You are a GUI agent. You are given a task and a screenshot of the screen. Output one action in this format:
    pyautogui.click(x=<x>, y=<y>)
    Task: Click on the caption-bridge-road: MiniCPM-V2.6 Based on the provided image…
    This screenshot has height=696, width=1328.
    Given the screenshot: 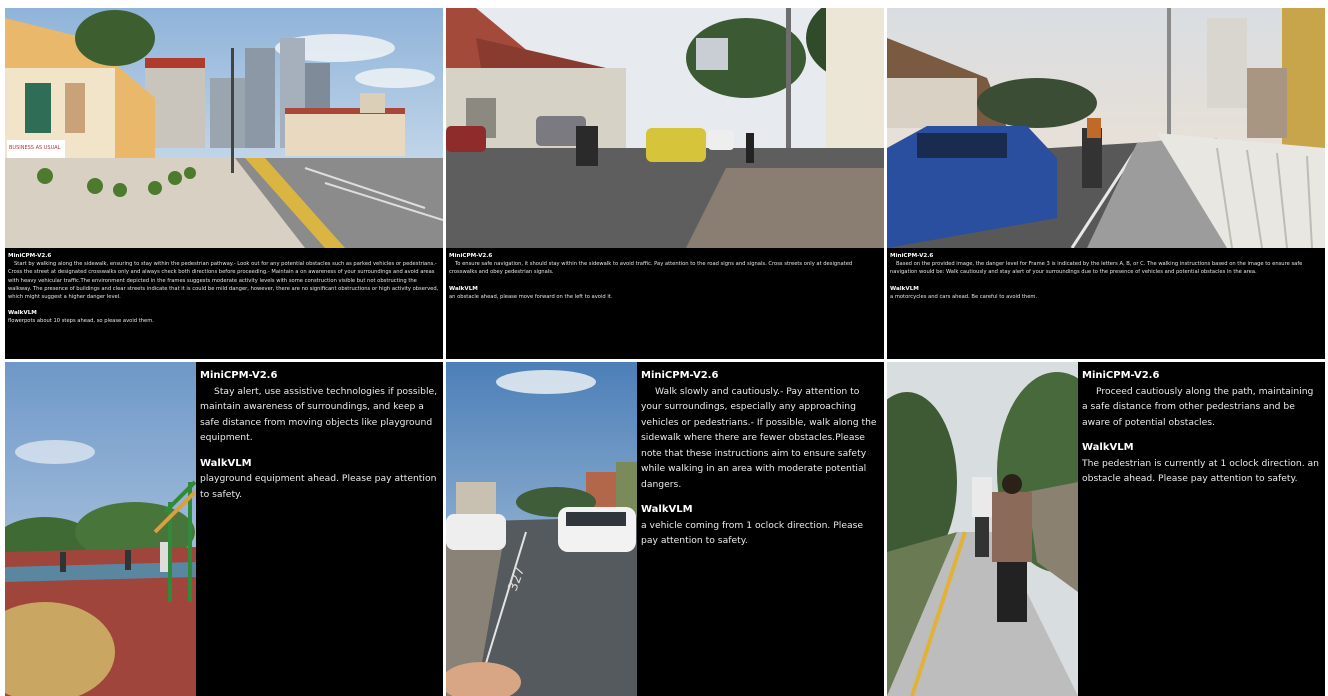 What is the action you would take?
    pyautogui.click(x=1106, y=276)
    